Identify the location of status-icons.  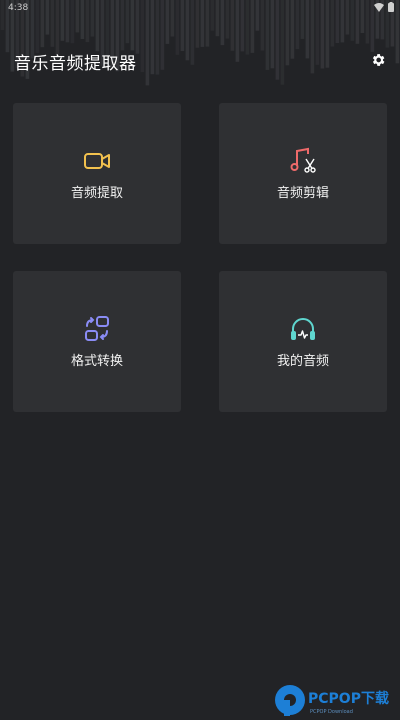
(384, 7).